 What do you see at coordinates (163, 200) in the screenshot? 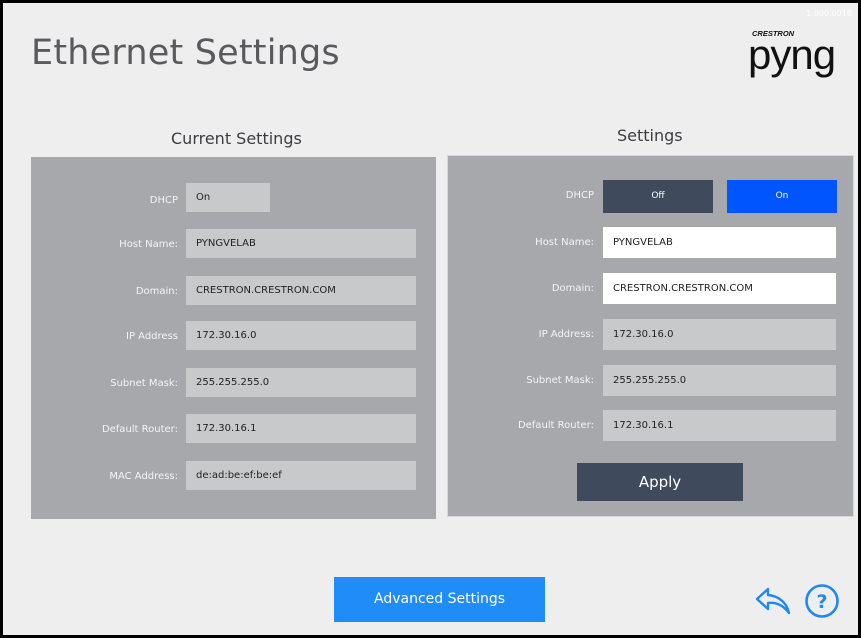
I see `current-dhcp-label: DHCP` at bounding box center [163, 200].